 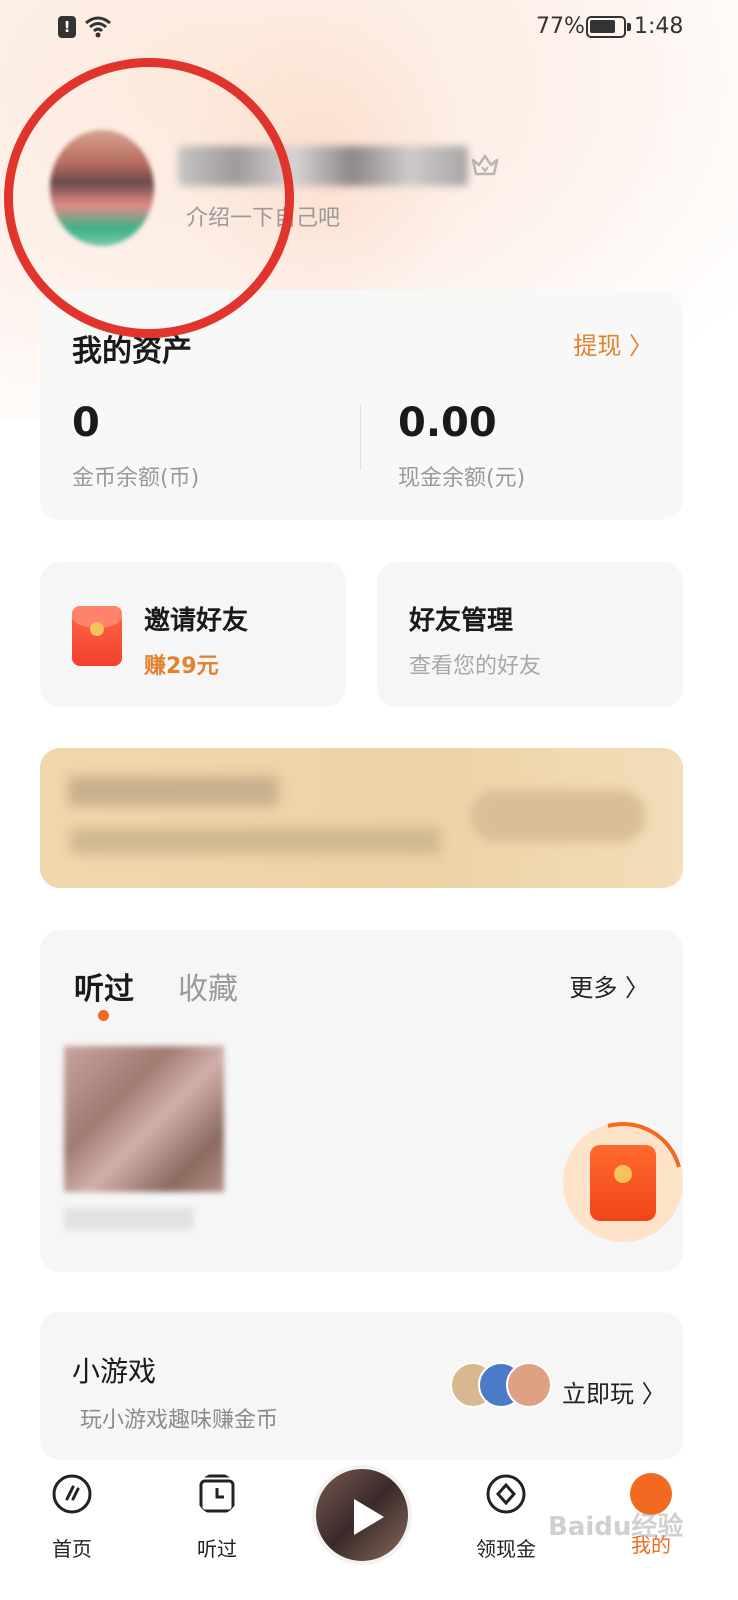 What do you see at coordinates (67, 27) in the screenshot?
I see `alert-icon: !` at bounding box center [67, 27].